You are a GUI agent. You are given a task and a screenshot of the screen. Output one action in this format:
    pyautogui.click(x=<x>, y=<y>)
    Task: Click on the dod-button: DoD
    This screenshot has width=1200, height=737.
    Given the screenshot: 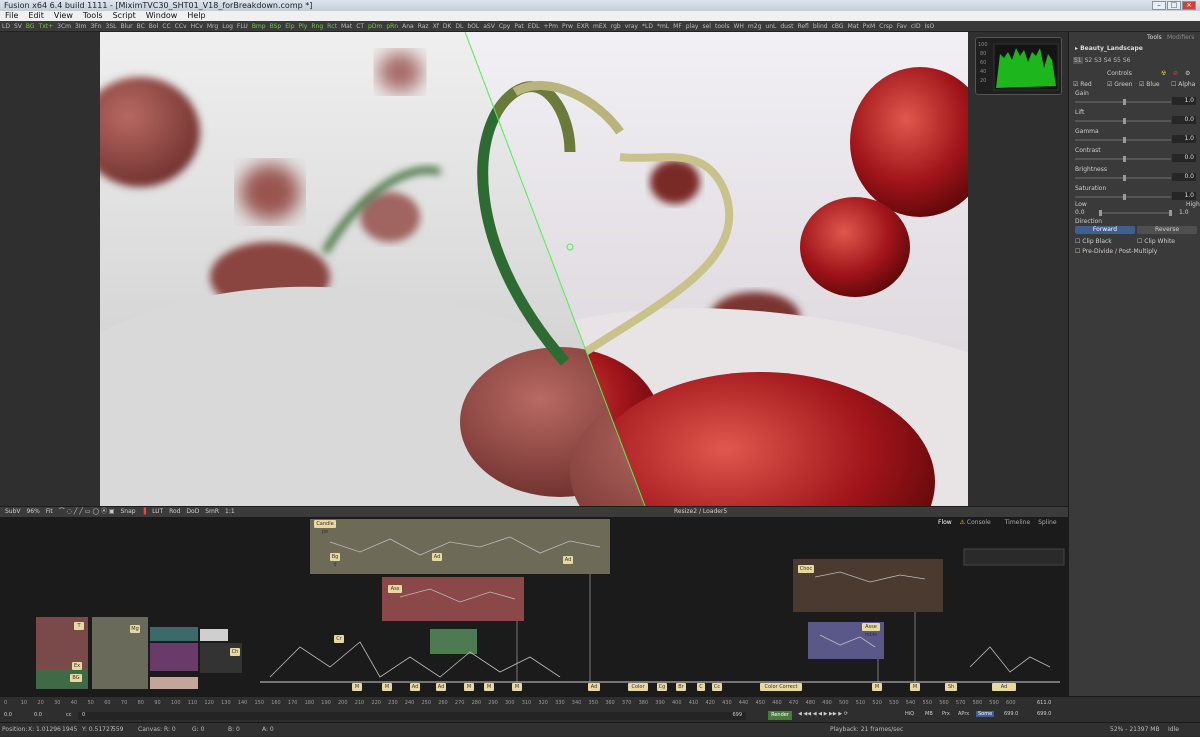 What is the action you would take?
    pyautogui.click(x=192, y=512)
    